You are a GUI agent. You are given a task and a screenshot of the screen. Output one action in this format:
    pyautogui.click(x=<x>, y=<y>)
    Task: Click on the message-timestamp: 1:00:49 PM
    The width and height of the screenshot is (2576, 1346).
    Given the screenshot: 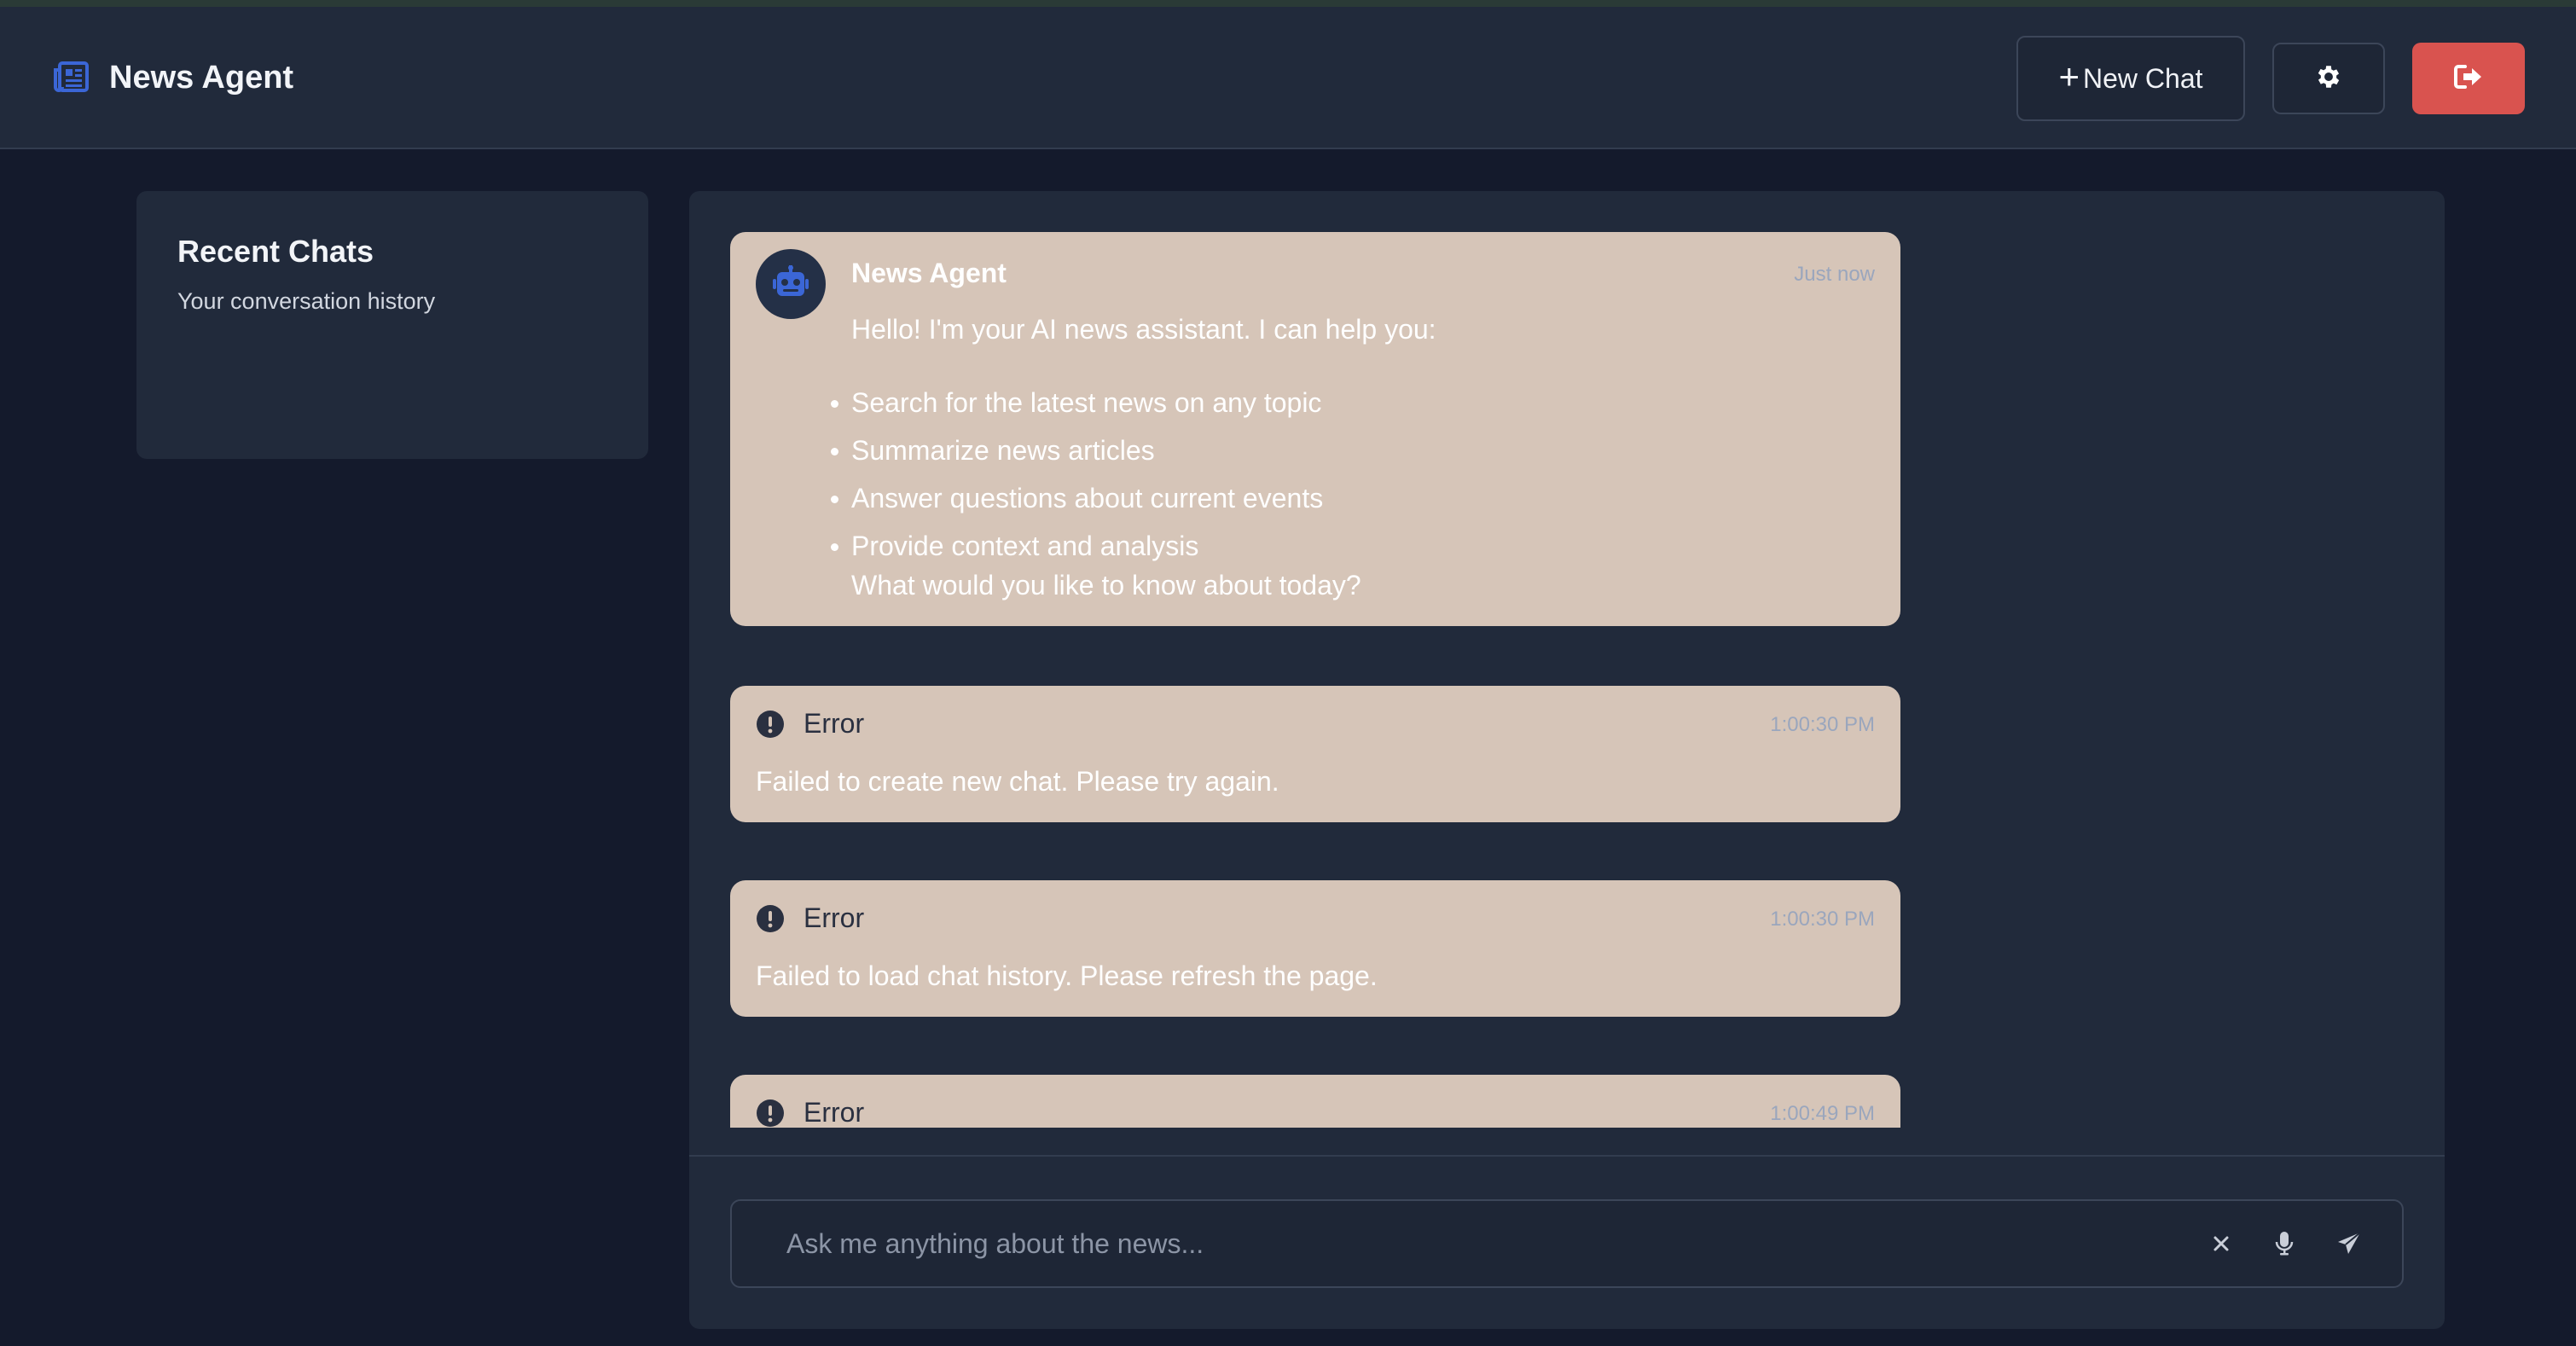 What is the action you would take?
    pyautogui.click(x=1822, y=1113)
    